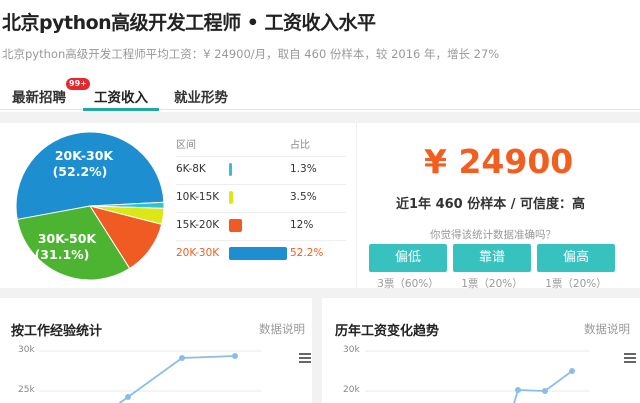 The height and width of the screenshot is (403, 640). I want to click on vote-low-button: 偏低, so click(408, 258).